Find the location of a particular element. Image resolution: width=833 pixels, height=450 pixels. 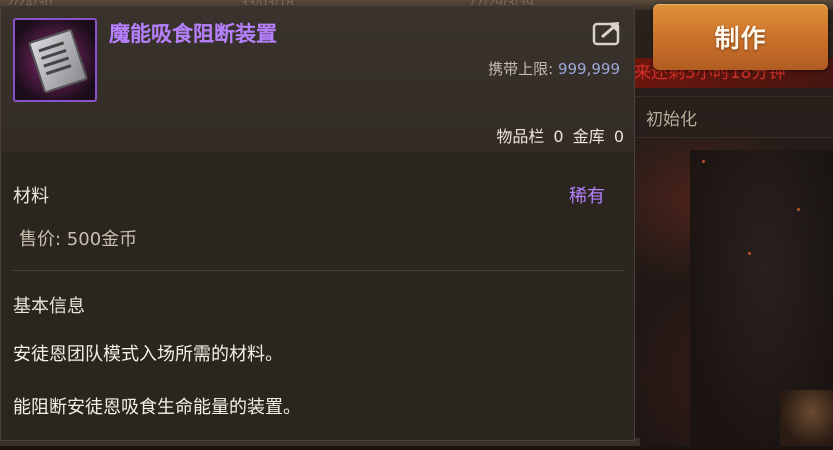

storage-counts: 物品栏 0 金库 0 is located at coordinates (558, 135).